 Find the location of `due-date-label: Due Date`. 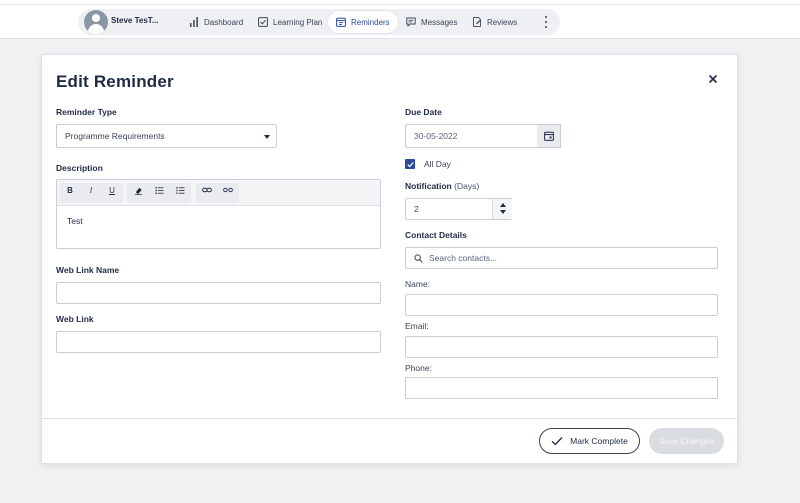

due-date-label: Due Date is located at coordinates (423, 112).